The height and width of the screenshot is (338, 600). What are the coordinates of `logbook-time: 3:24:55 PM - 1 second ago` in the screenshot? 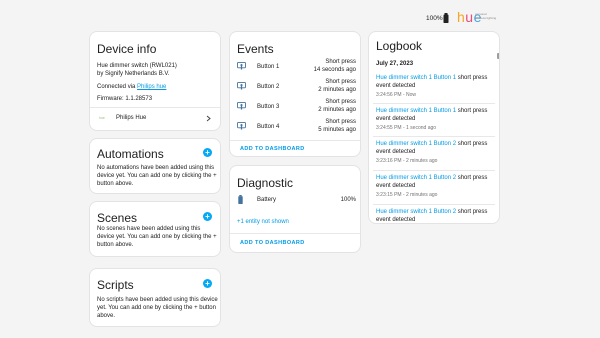 It's located at (406, 128).